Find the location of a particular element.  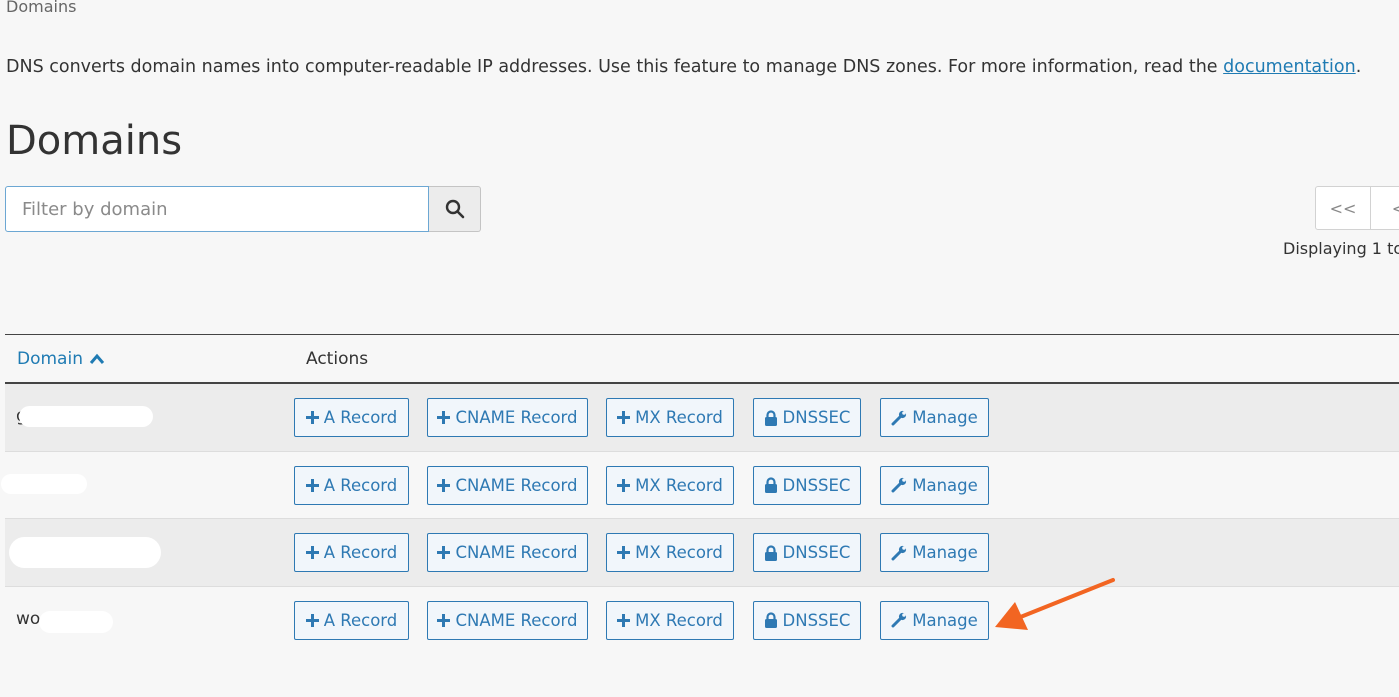

breadcrumb: Domains is located at coordinates (41, 8).